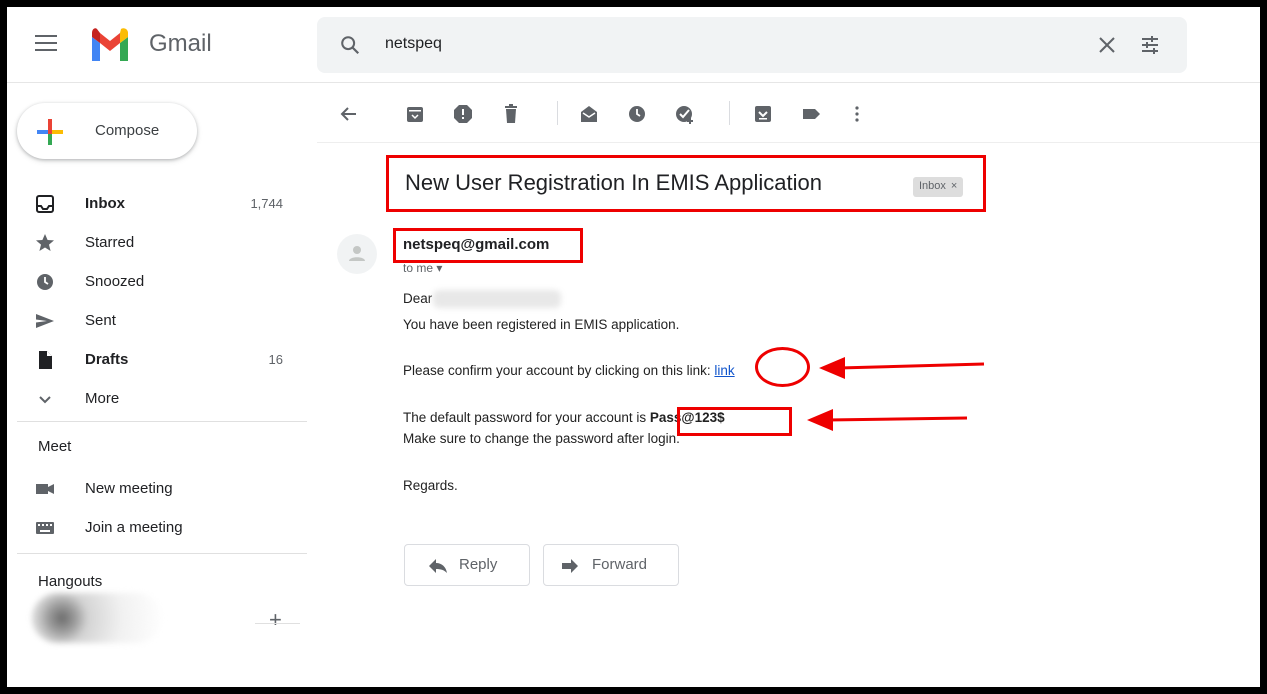 The height and width of the screenshot is (694, 1267). What do you see at coordinates (102, 398) in the screenshot?
I see `sidebar-item-label: More` at bounding box center [102, 398].